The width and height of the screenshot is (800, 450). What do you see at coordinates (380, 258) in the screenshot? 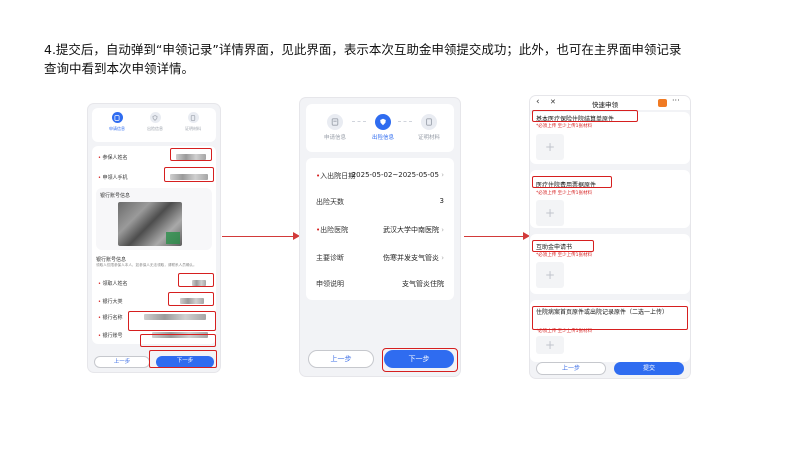
I see `row-diagnosis: 主要诊断 伤寒并发支气管炎 ›` at bounding box center [380, 258].